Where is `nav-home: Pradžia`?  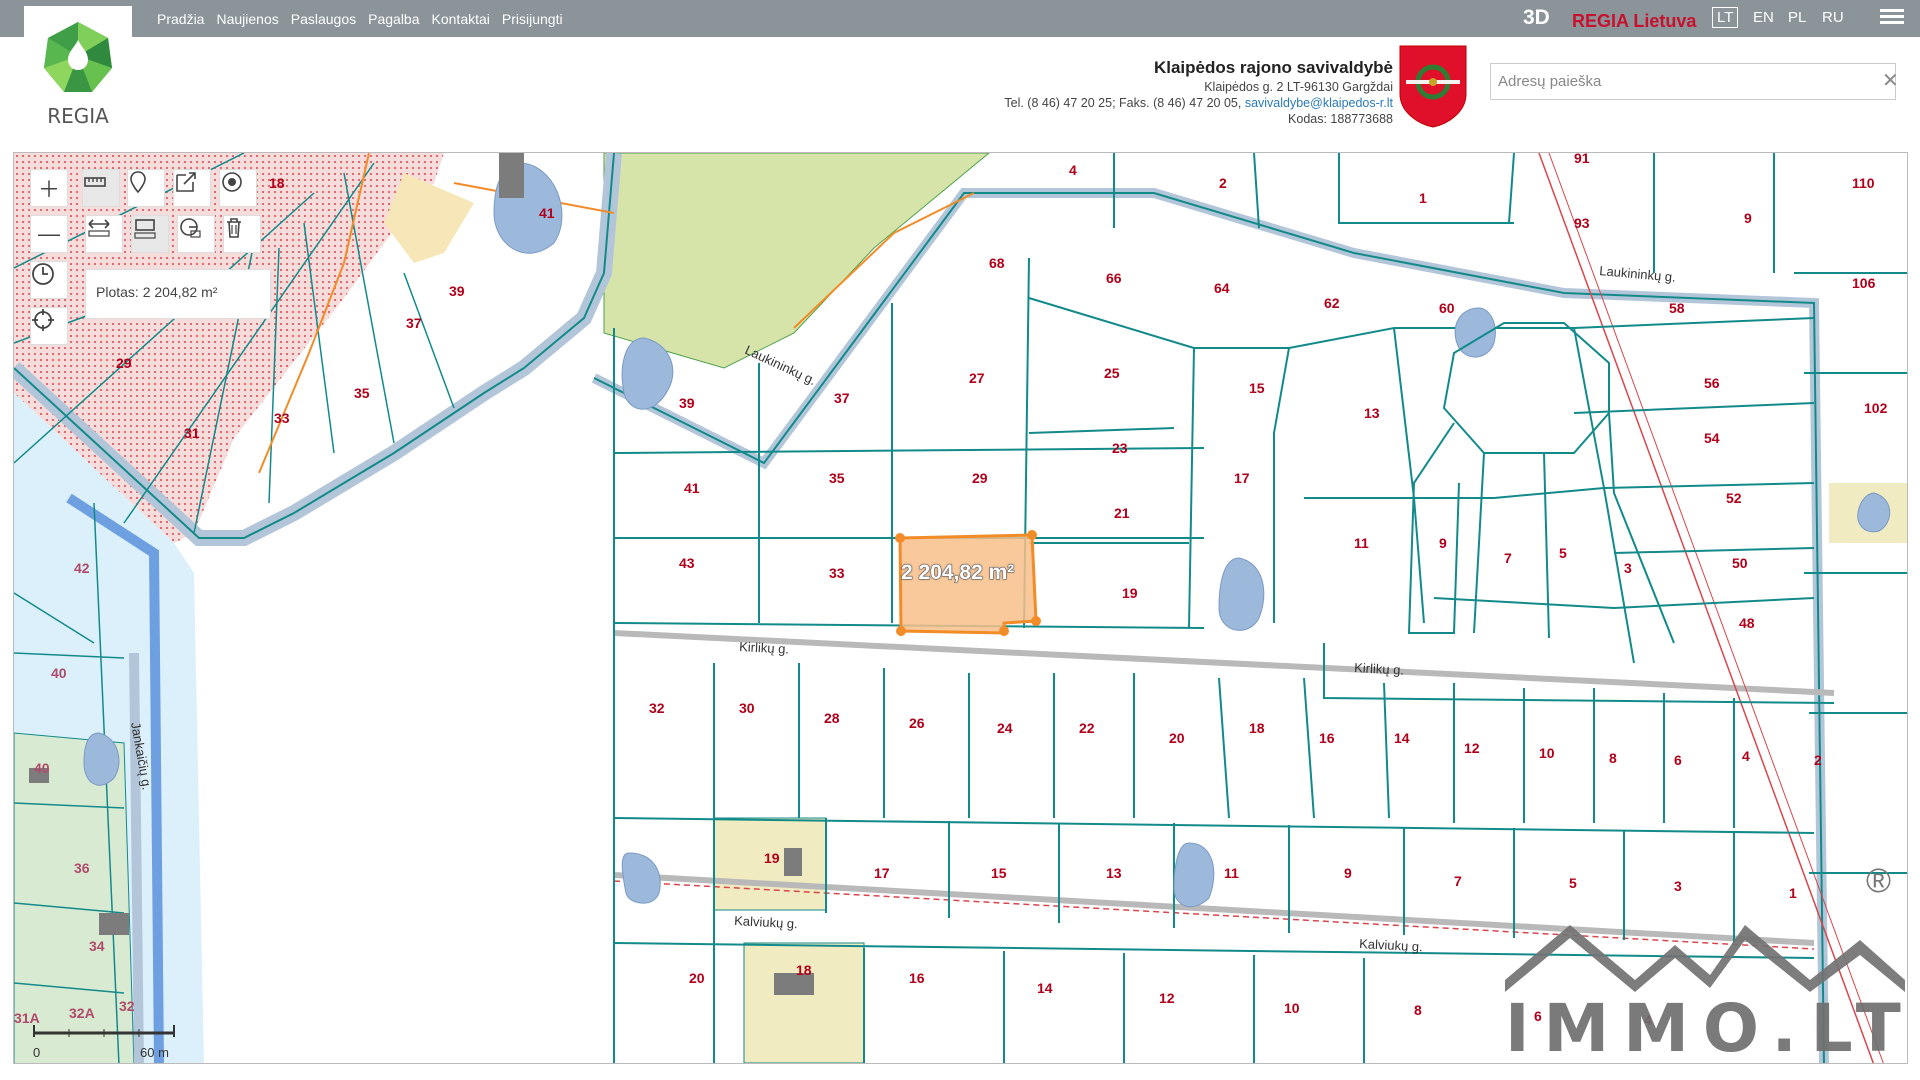 nav-home: Pradžia is located at coordinates (180, 19).